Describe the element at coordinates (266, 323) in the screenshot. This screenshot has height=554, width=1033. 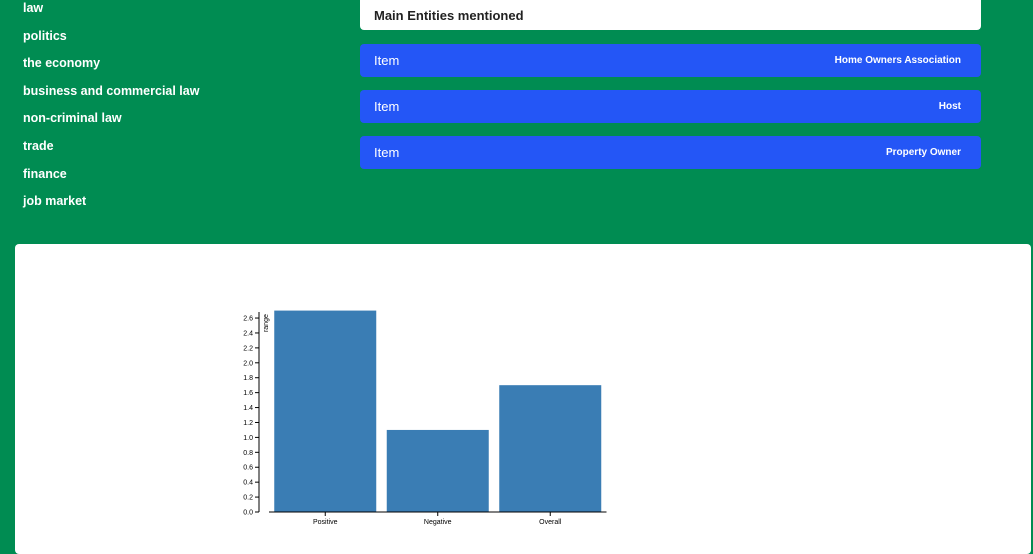
I see `y-axis-label: range` at that location.